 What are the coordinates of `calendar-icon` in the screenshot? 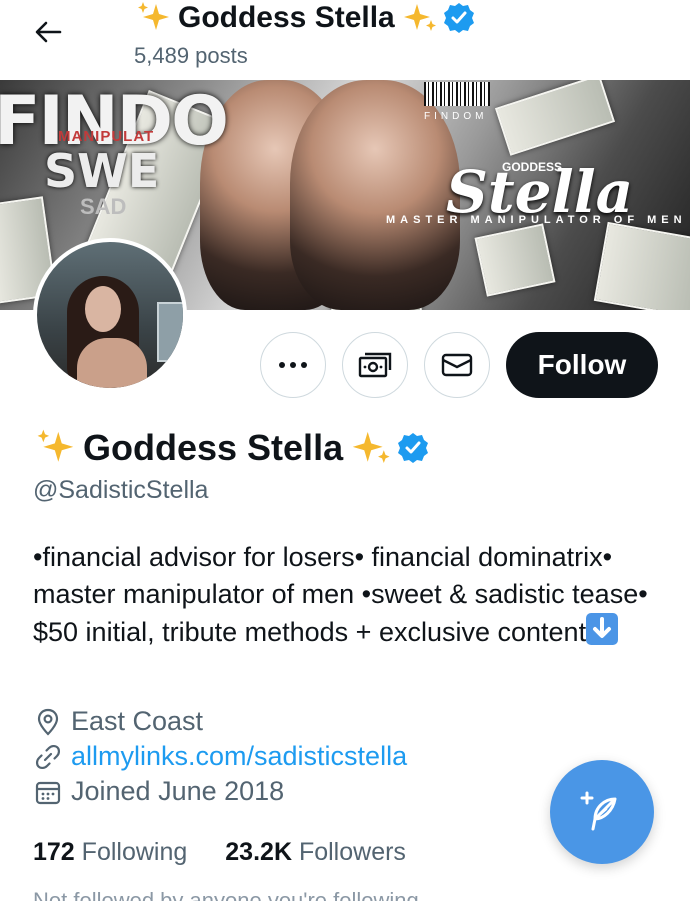 It's located at (48, 792).